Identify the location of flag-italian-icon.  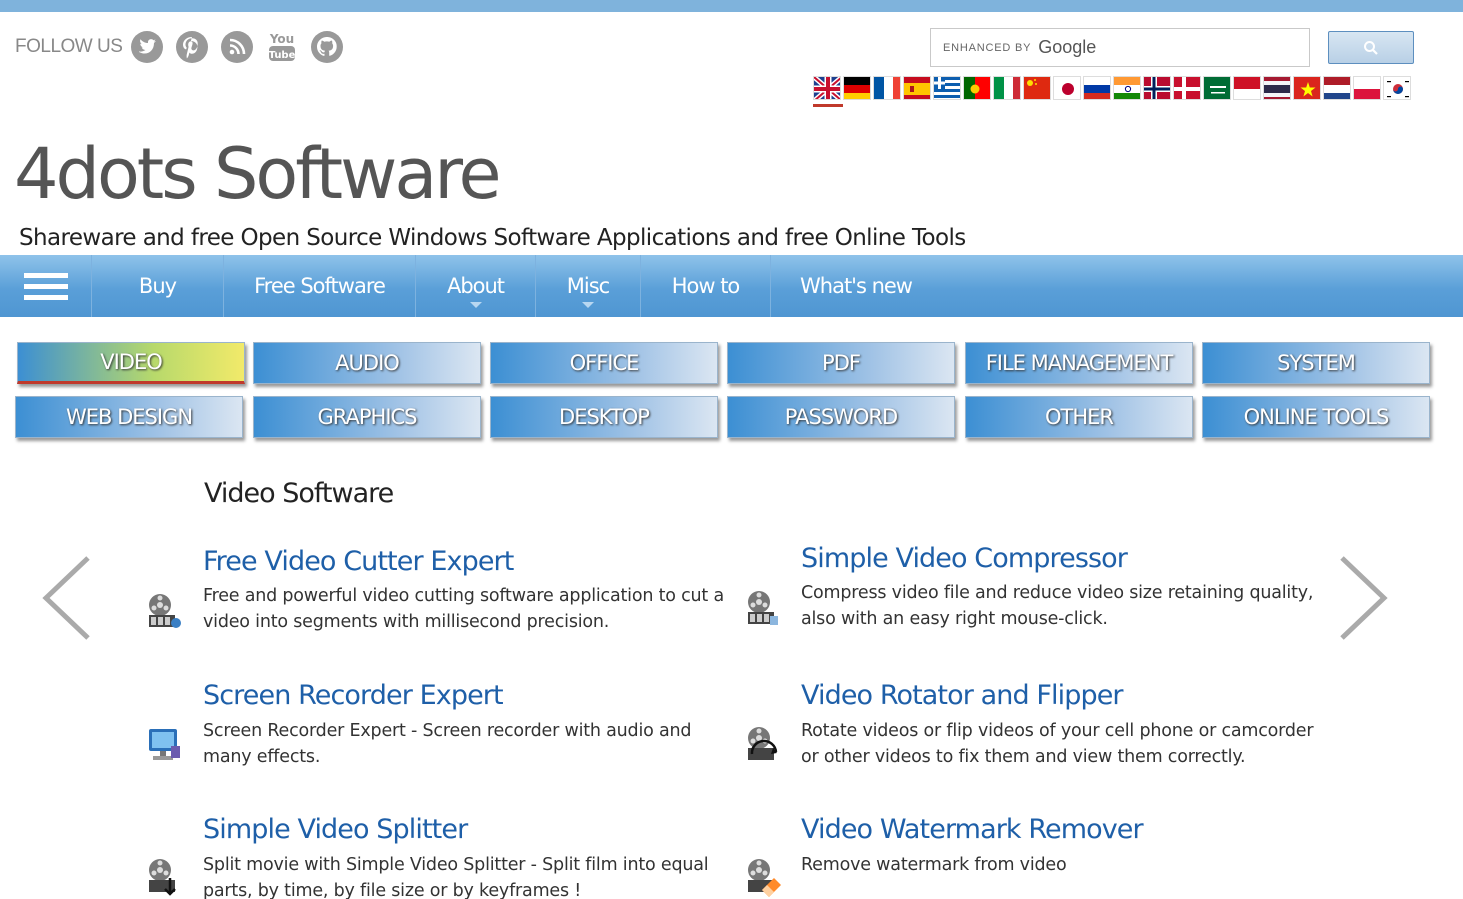
(1007, 88).